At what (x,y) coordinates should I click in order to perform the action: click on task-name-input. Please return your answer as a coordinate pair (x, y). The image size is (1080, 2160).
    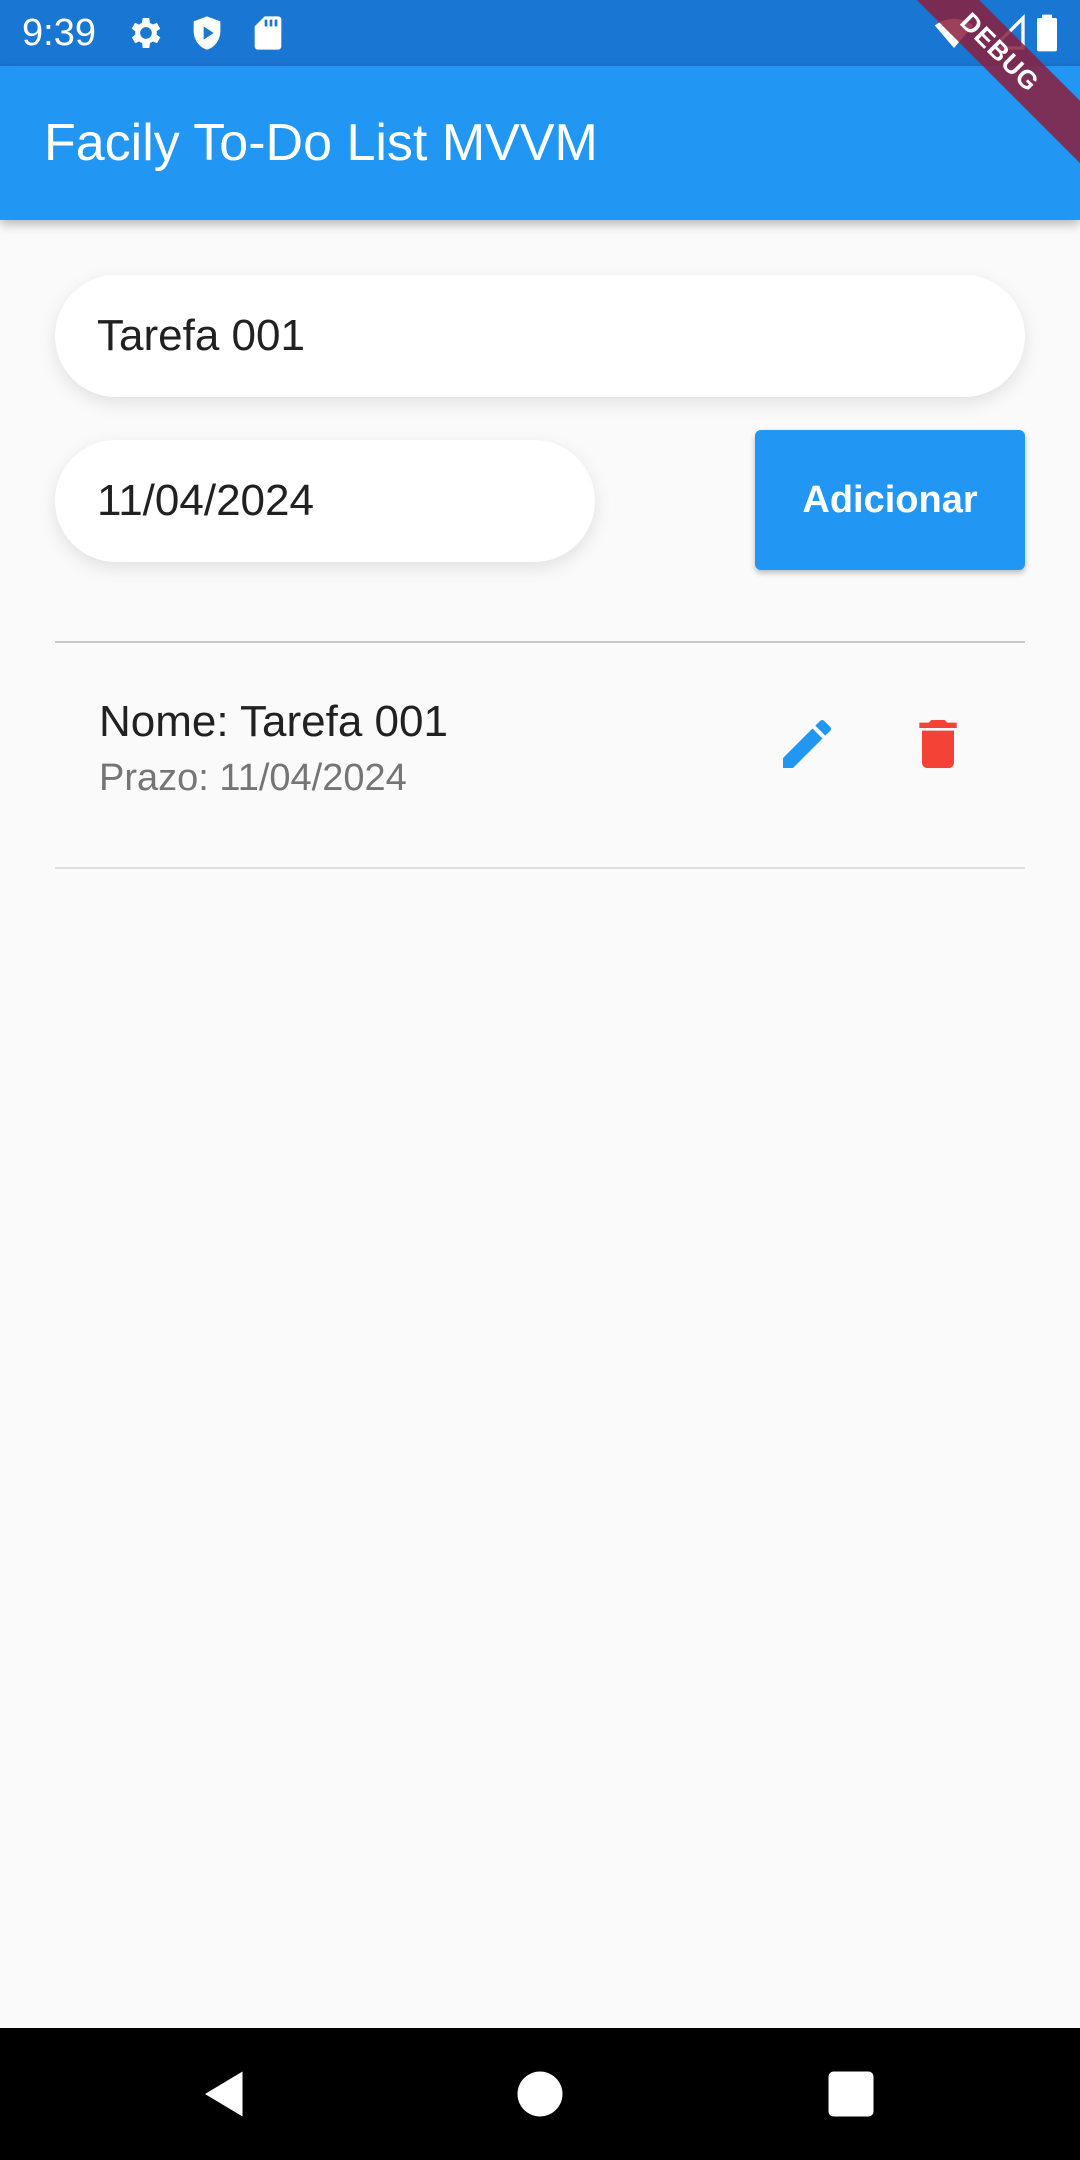
    Looking at the image, I should click on (540, 336).